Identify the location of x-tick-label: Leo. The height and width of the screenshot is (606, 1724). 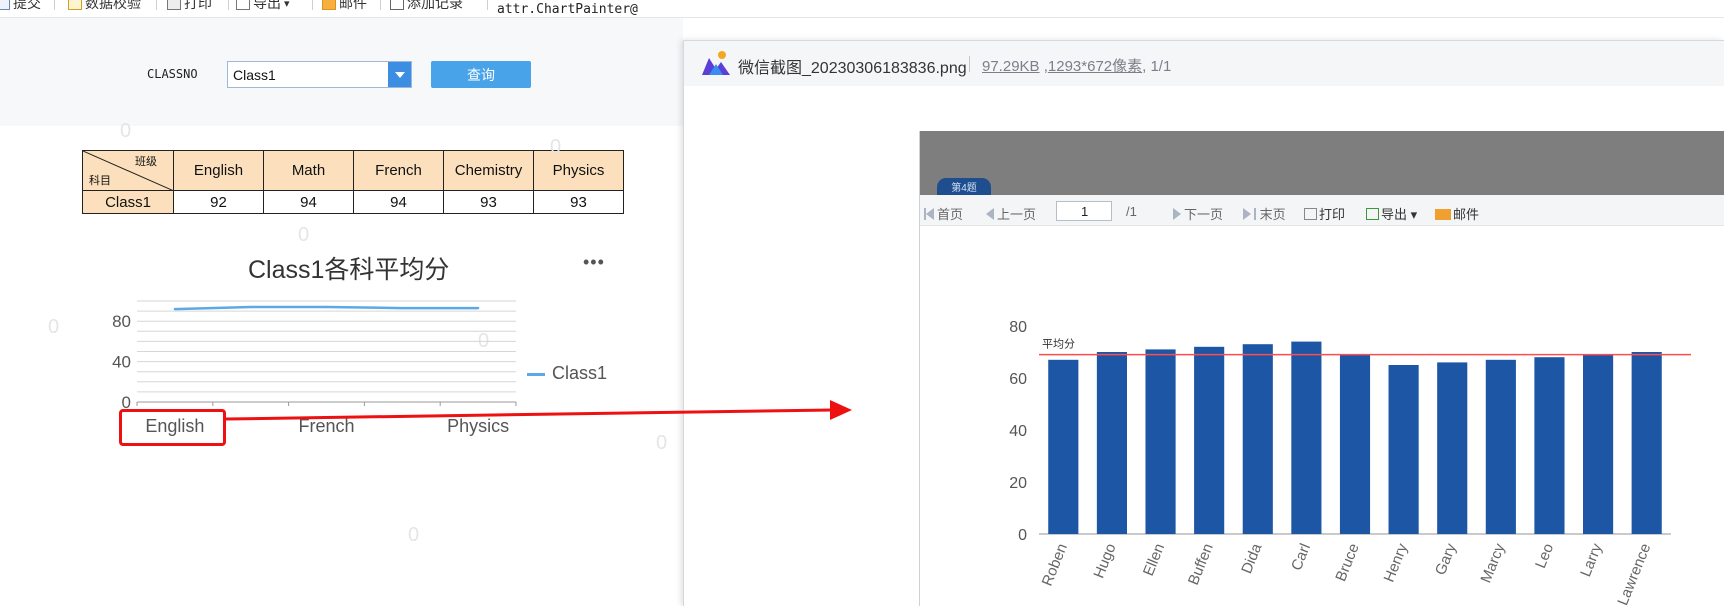
(1544, 556).